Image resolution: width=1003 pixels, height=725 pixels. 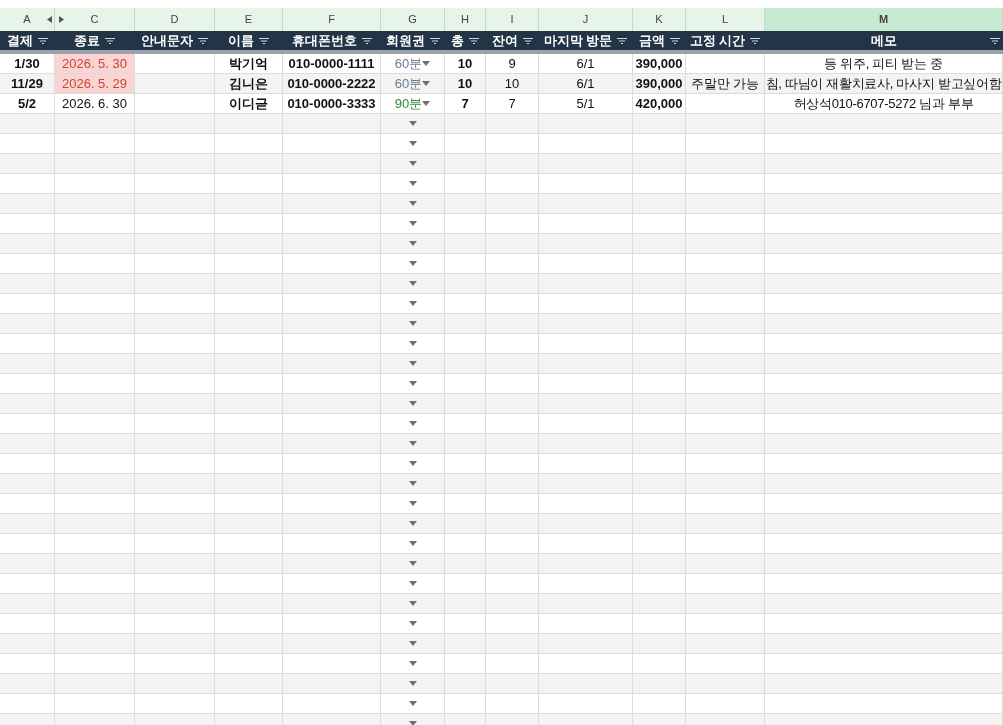 I want to click on column-header: F, so click(x=332, y=19).